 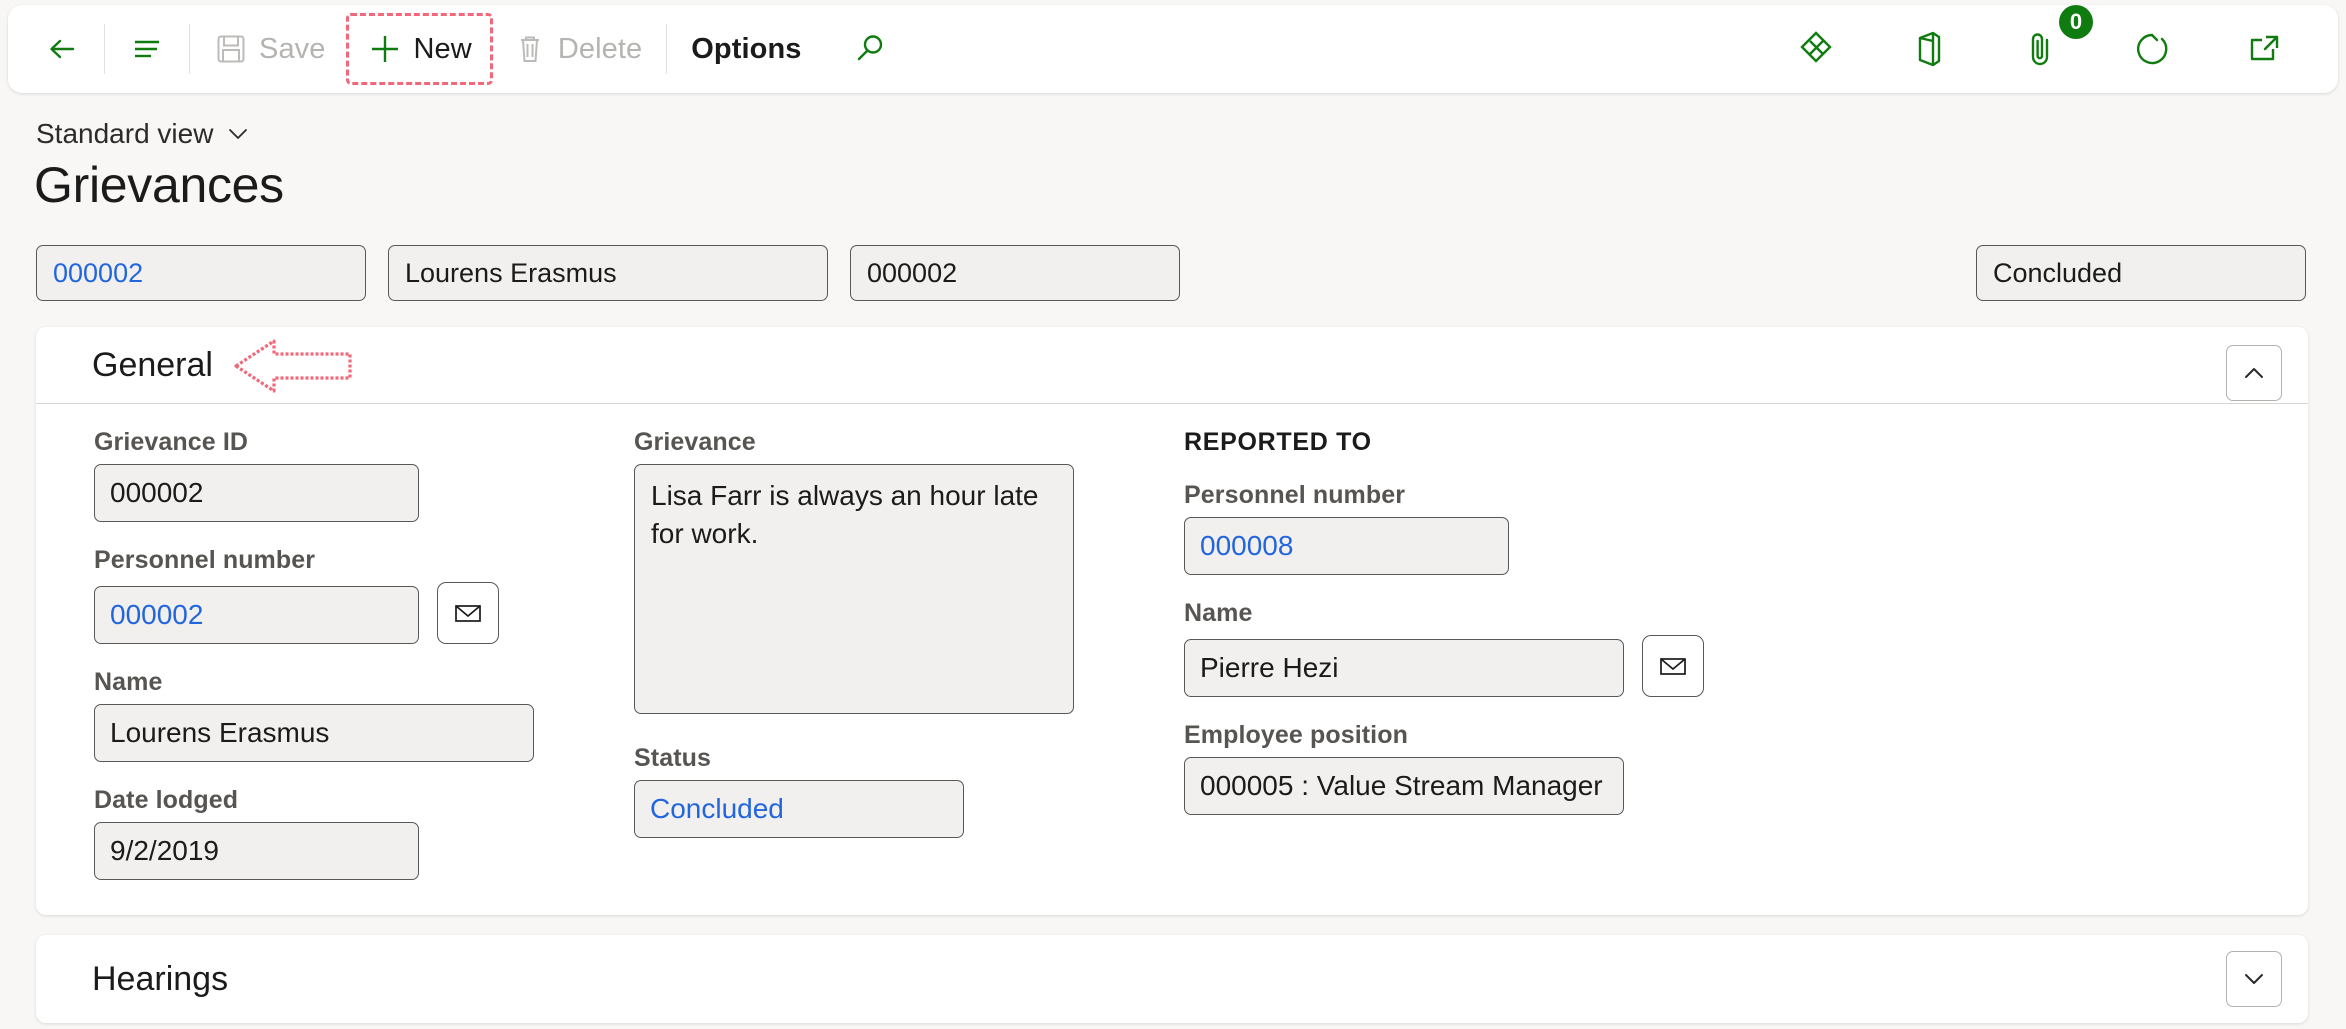 What do you see at coordinates (1346, 546) in the screenshot?
I see `reported-personnel-number-input: 000008` at bounding box center [1346, 546].